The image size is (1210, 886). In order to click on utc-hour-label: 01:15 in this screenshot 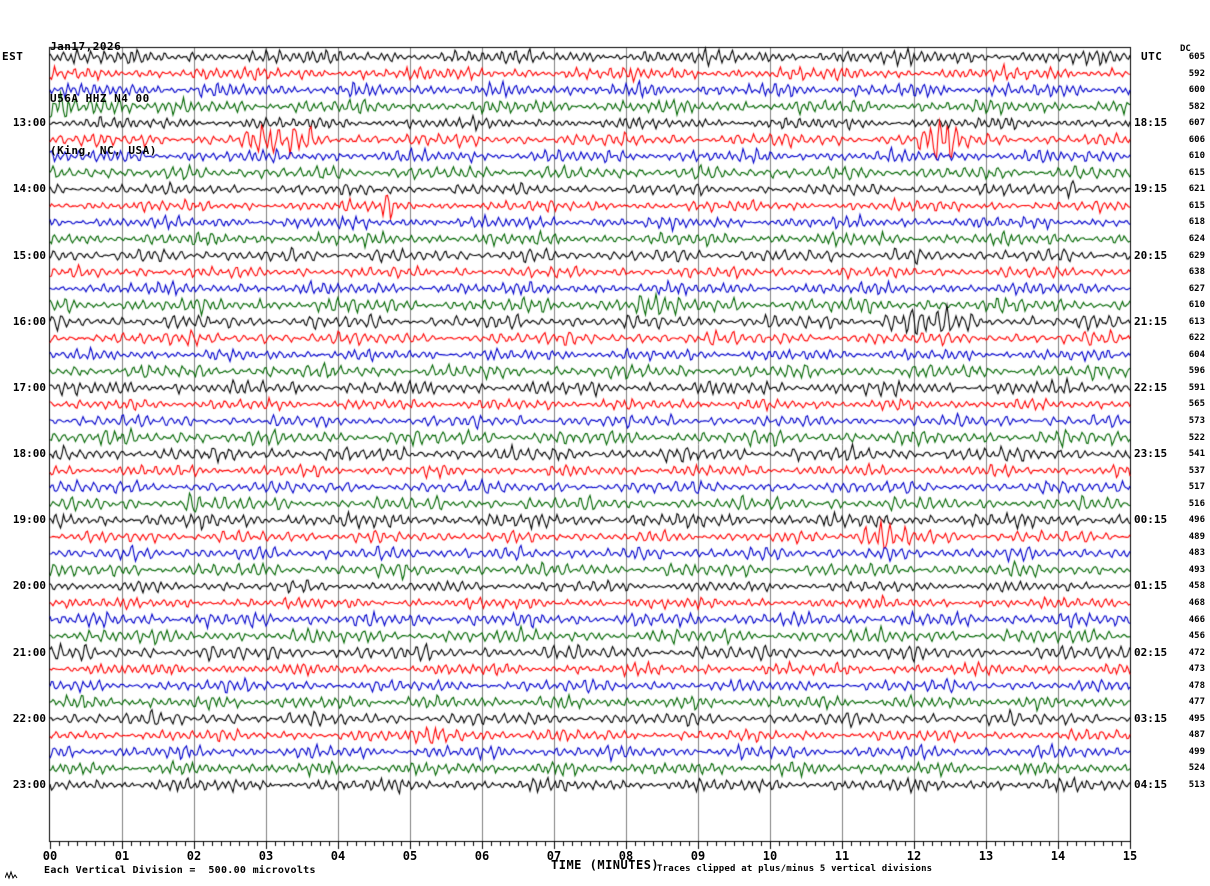, I will do `click(1151, 586)`.